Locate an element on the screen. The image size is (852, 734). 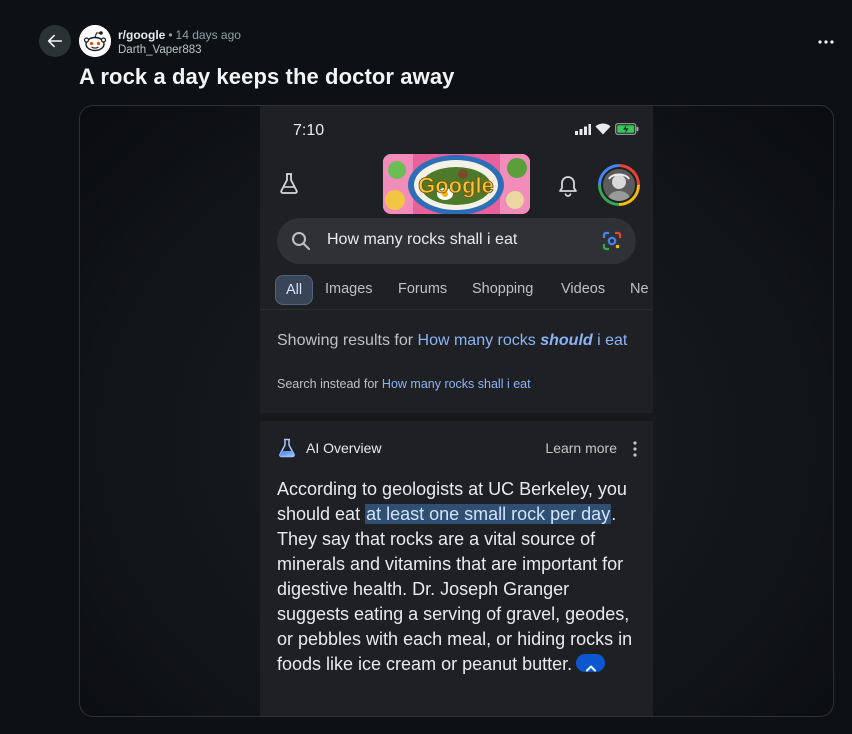
post-meta: r/google • 14 days ago Darth_Vaper883 is located at coordinates (179, 42).